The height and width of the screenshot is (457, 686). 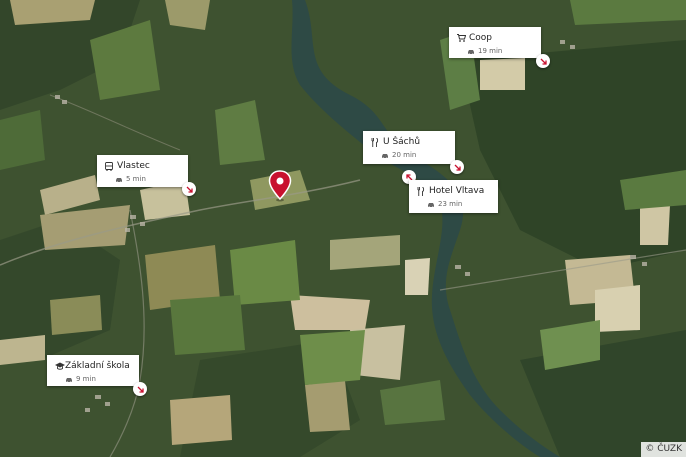 What do you see at coordinates (111, 166) in the screenshot?
I see `bus-icon` at bounding box center [111, 166].